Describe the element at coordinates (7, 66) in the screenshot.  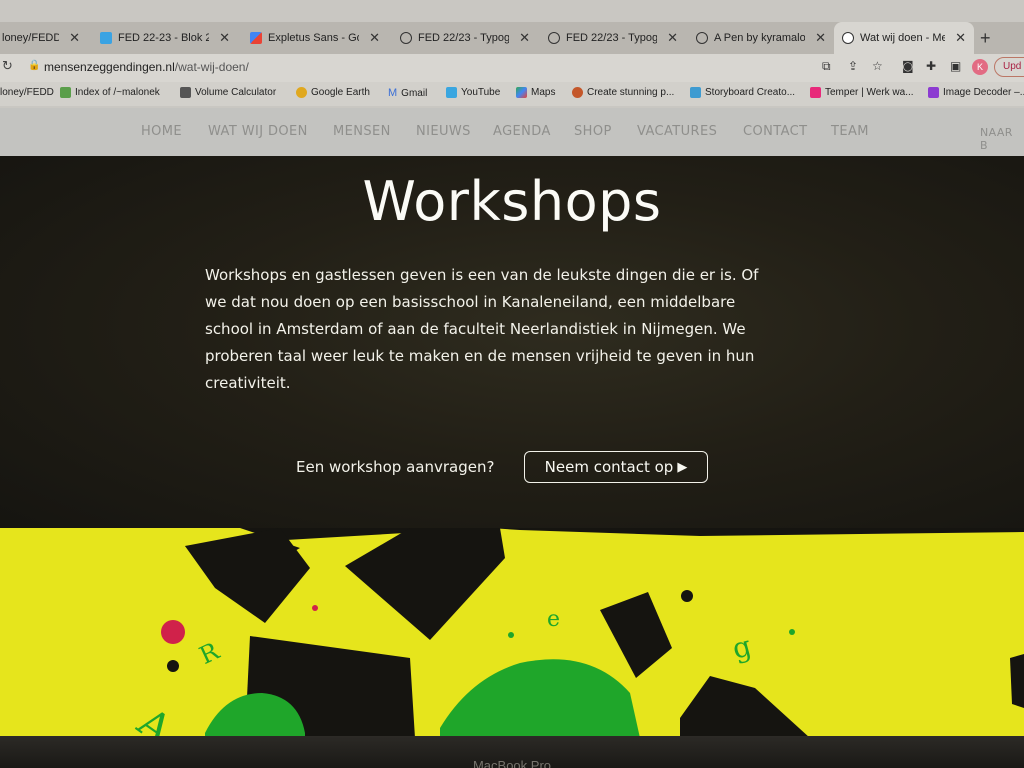
I see `reload-icon: ↻` at that location.